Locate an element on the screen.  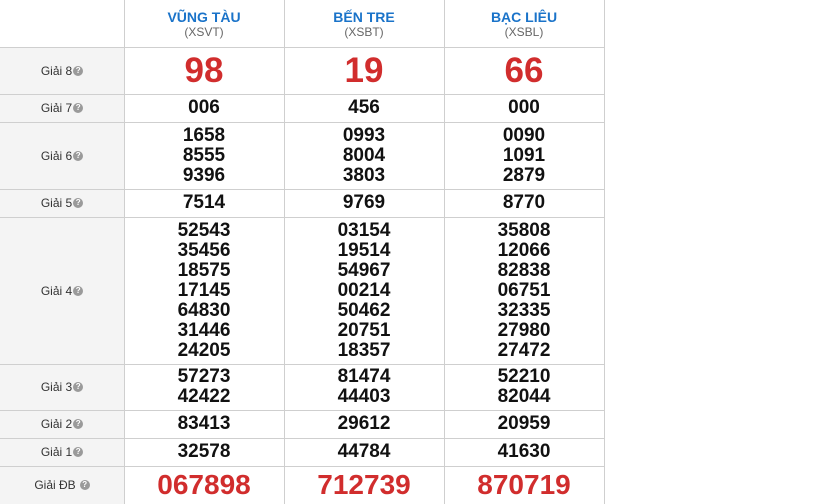
prize-cell-bac-lieu: 52210 82044 is located at coordinates (524, 387).